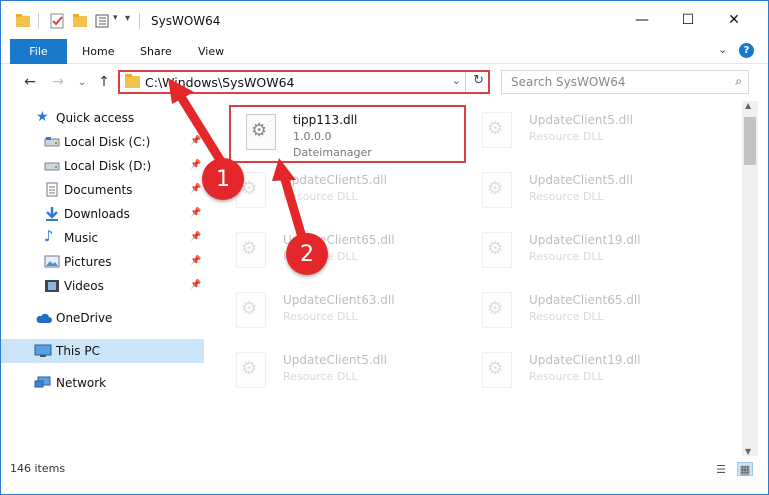 This screenshot has width=769, height=495. What do you see at coordinates (43, 351) in the screenshot?
I see `computer-icon` at bounding box center [43, 351].